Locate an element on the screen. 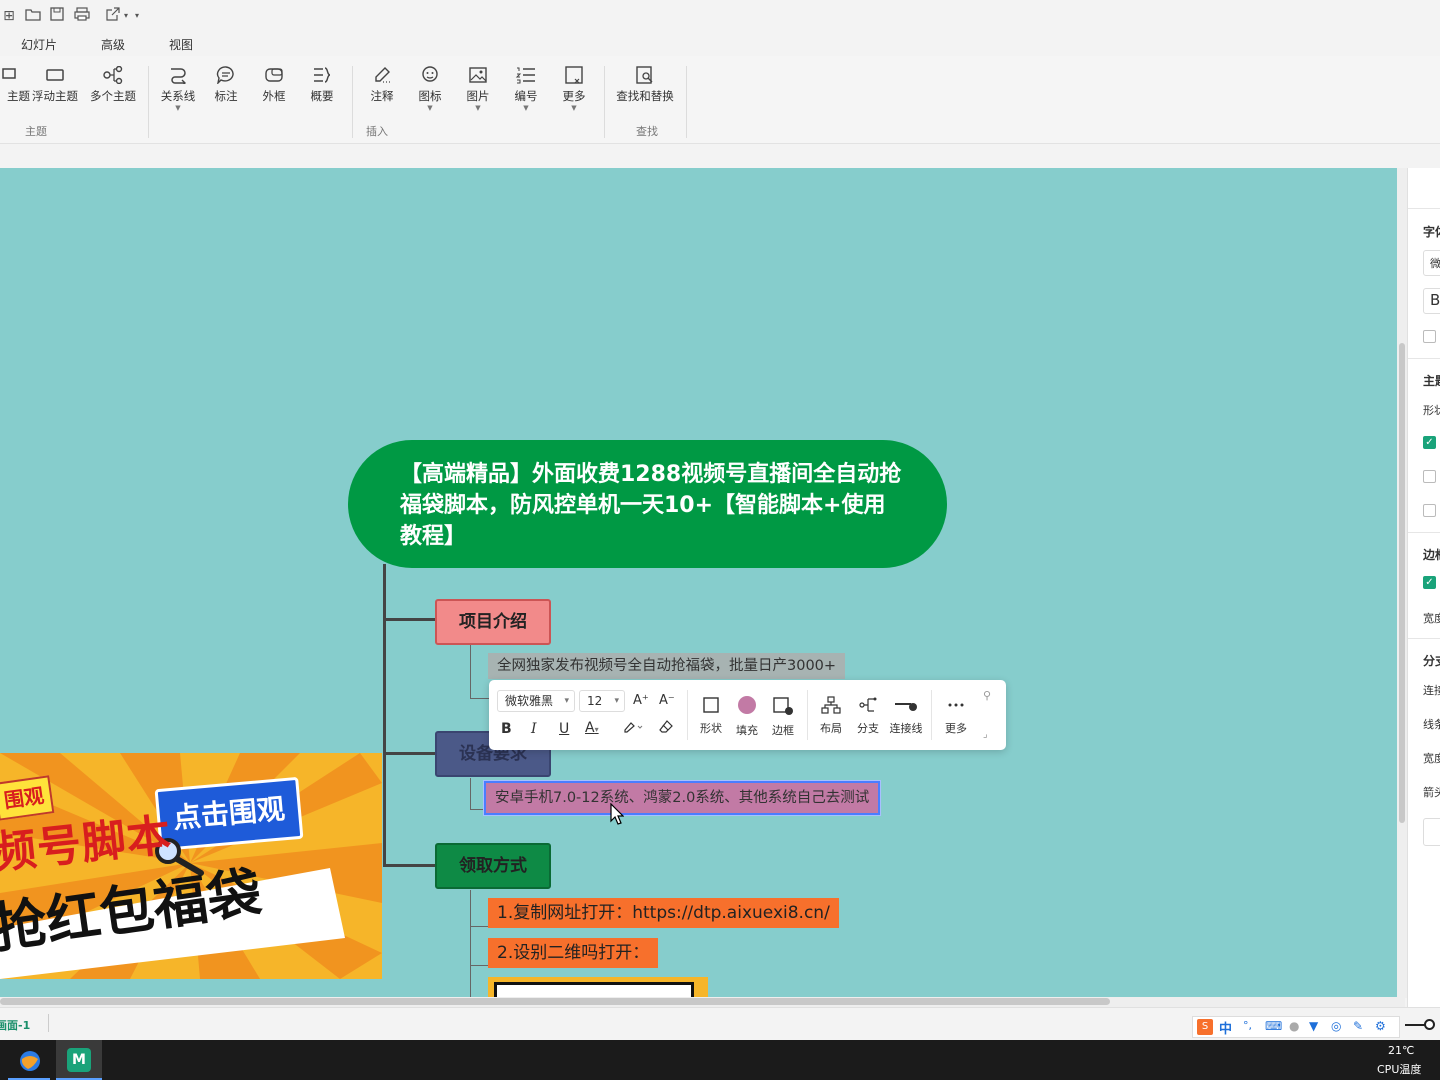  highlight-icon is located at coordinates (634, 729).